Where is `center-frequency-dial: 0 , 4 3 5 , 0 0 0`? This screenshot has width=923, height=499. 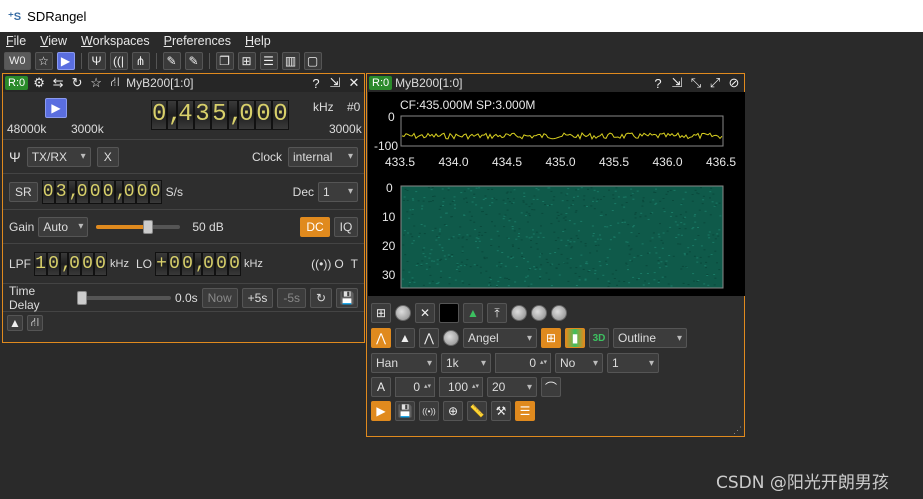
center-frequency-dial: 0 , 4 3 5 , 0 0 0 is located at coordinates (220, 115).